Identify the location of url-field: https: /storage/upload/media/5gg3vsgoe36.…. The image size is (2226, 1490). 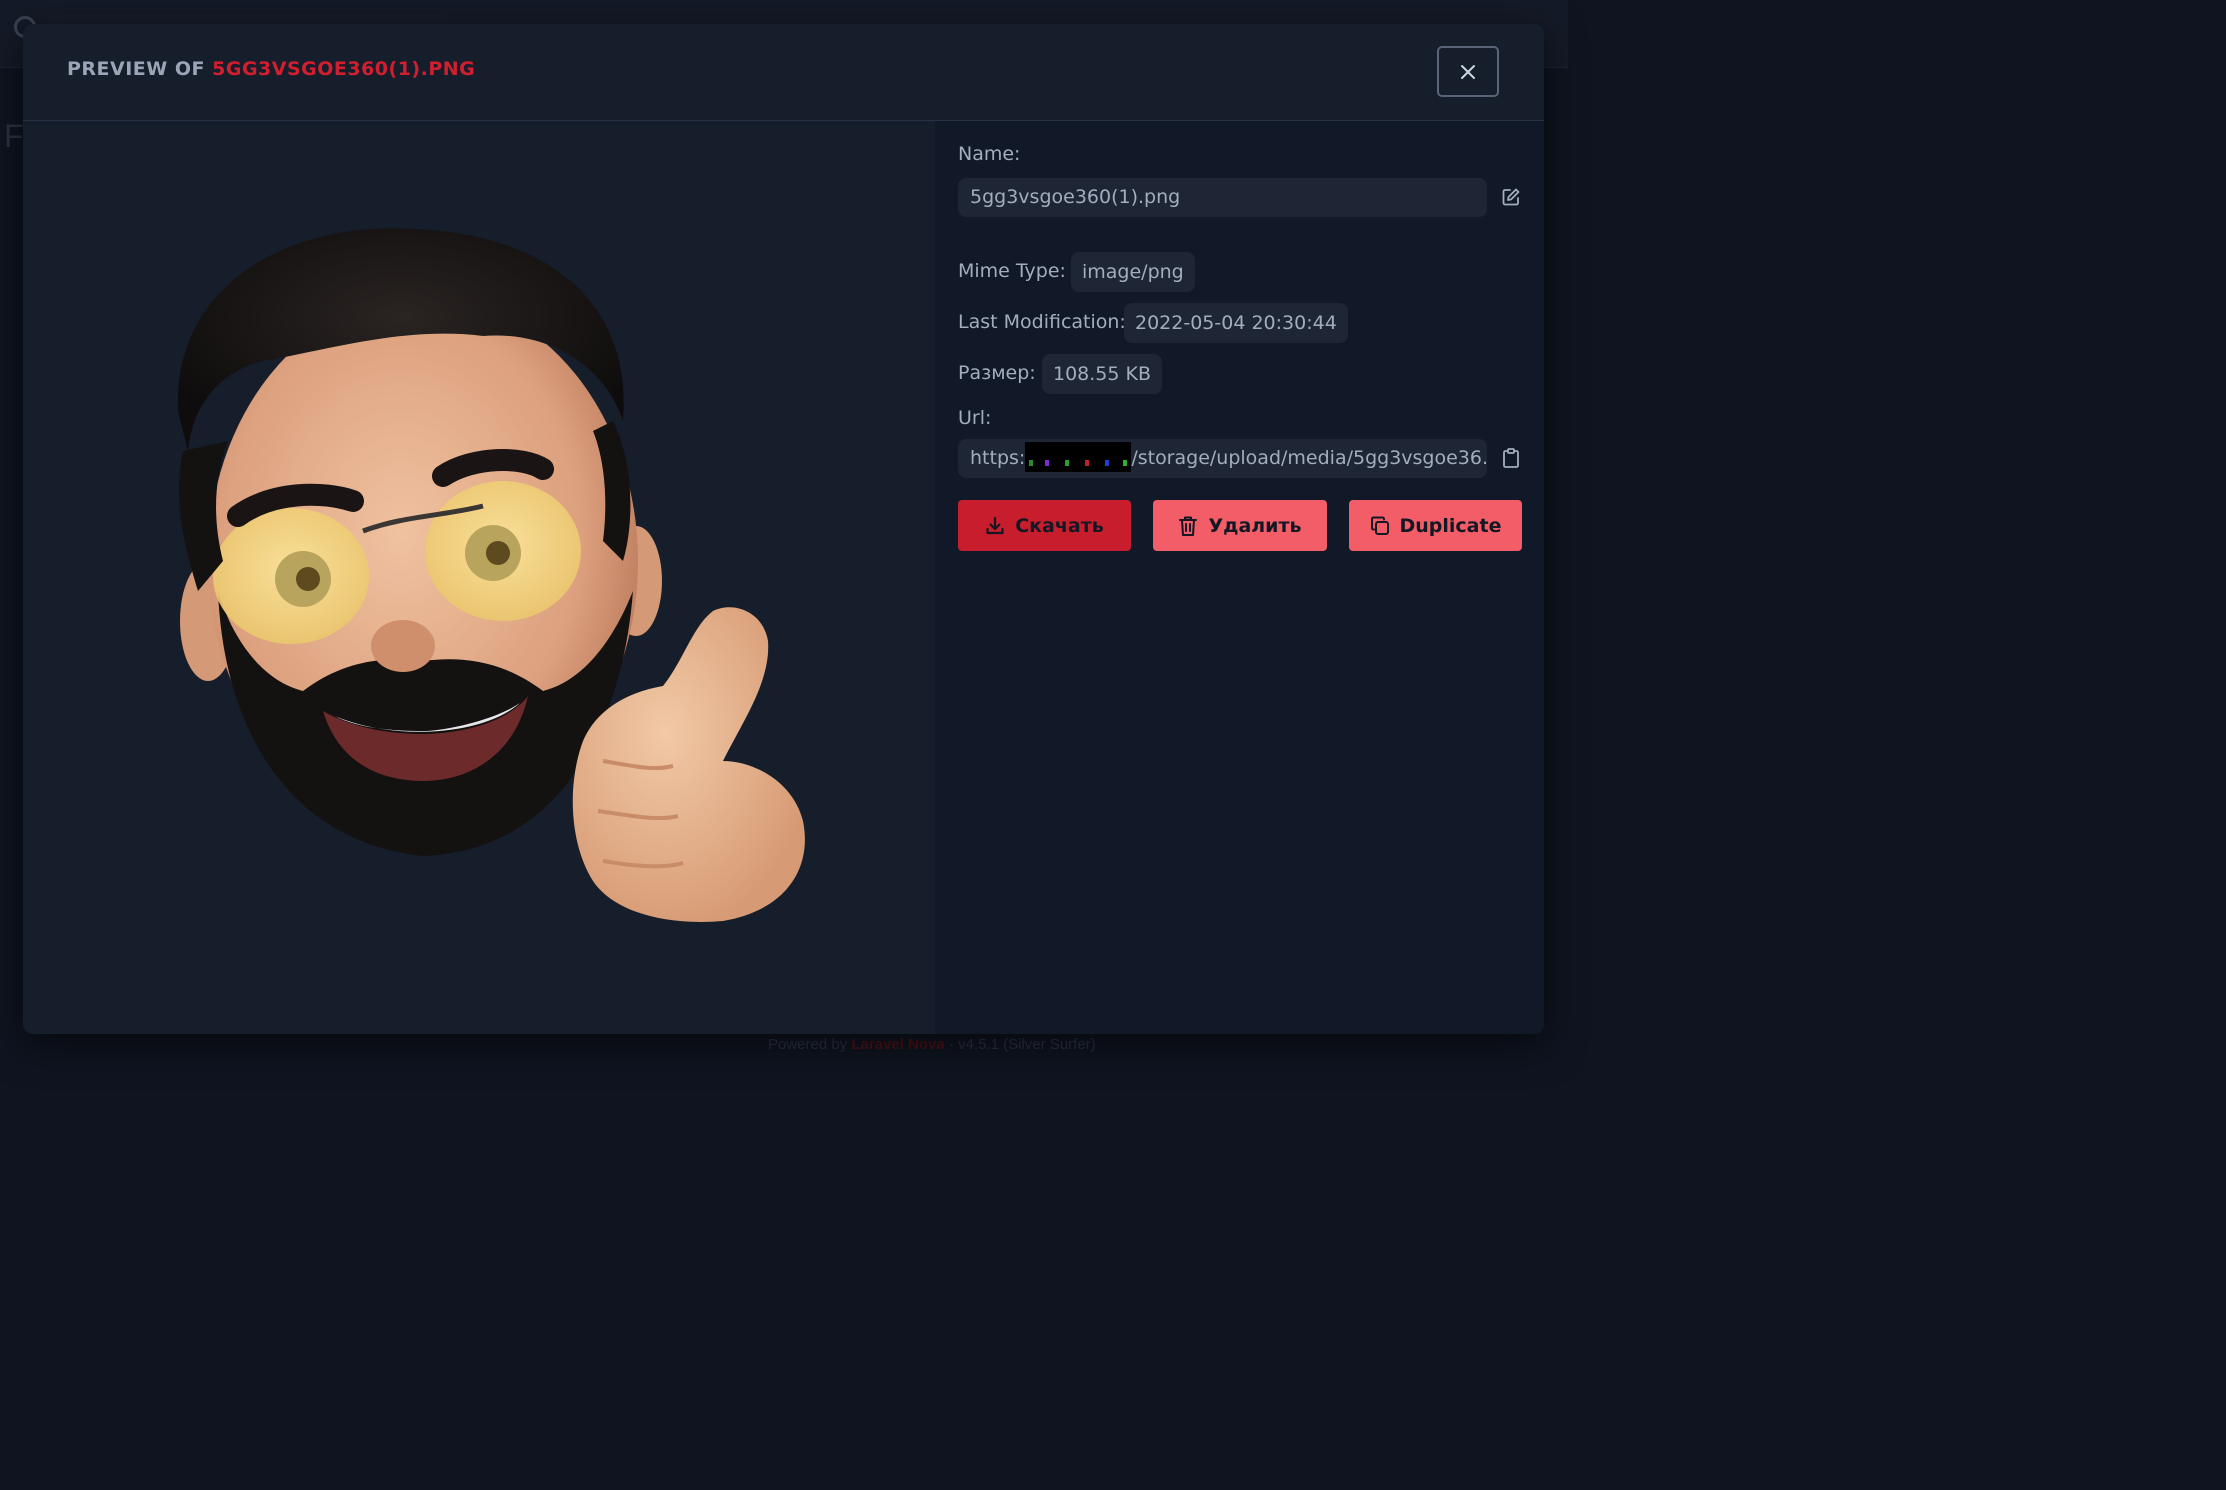
(1222, 458).